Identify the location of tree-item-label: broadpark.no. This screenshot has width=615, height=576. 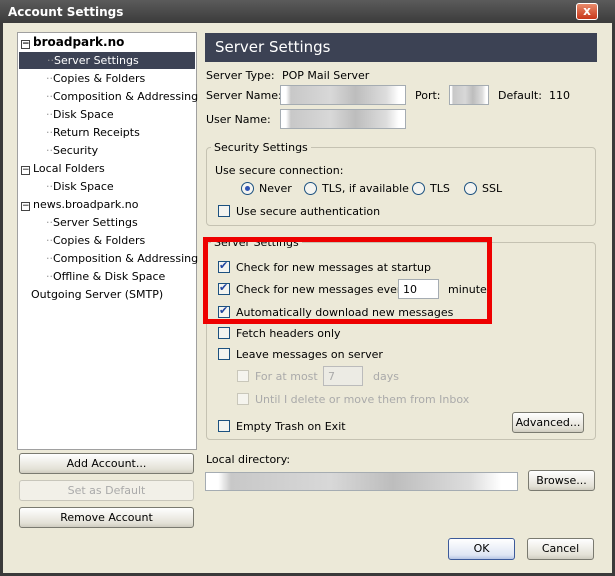
(79, 42).